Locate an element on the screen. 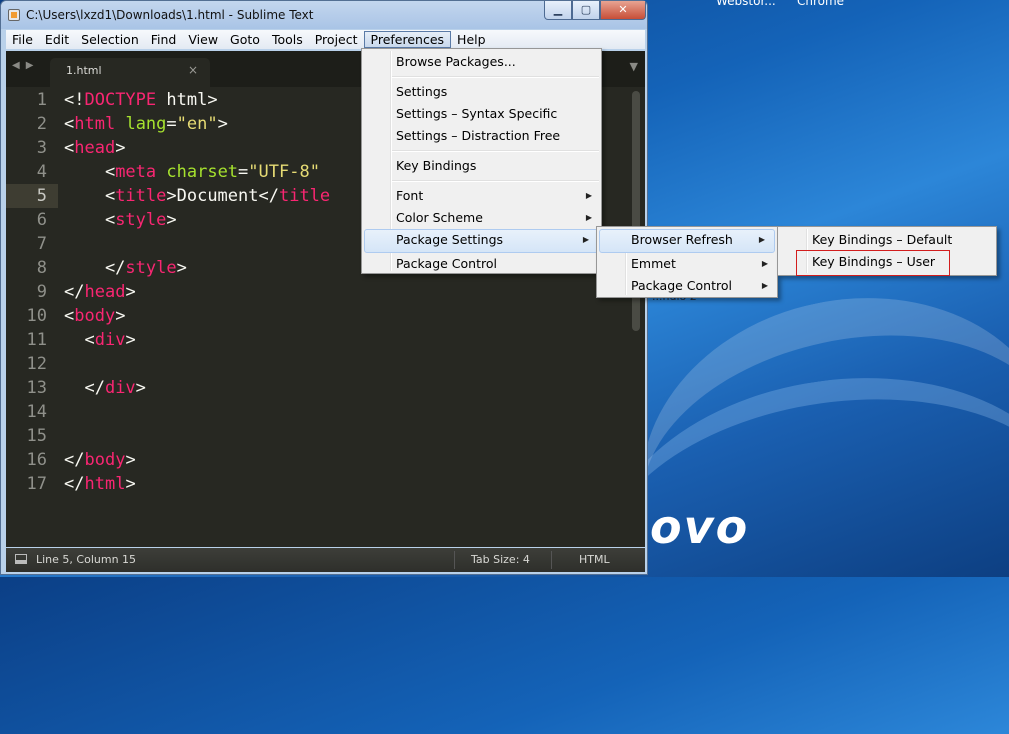  status-bar: Line 5, Column 15 Tab Size: 4 HTML is located at coordinates (325, 560).